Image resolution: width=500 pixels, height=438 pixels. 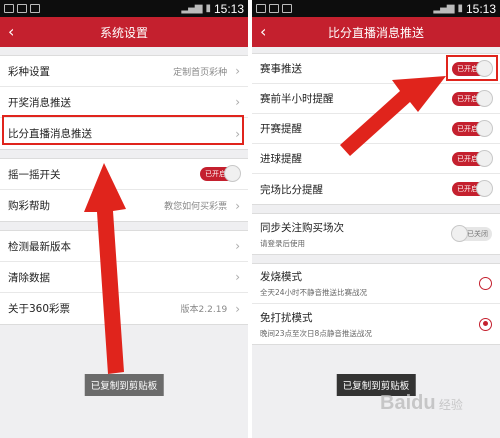 I want to click on watermark-logo: Baidu 经验, so click(x=421, y=403).